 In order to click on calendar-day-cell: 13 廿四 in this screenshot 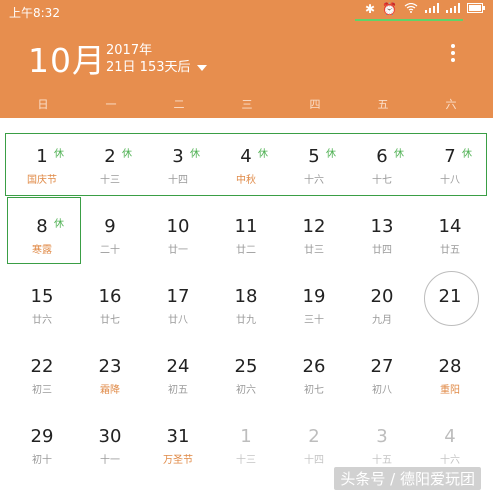, I will do `click(382, 231)`.